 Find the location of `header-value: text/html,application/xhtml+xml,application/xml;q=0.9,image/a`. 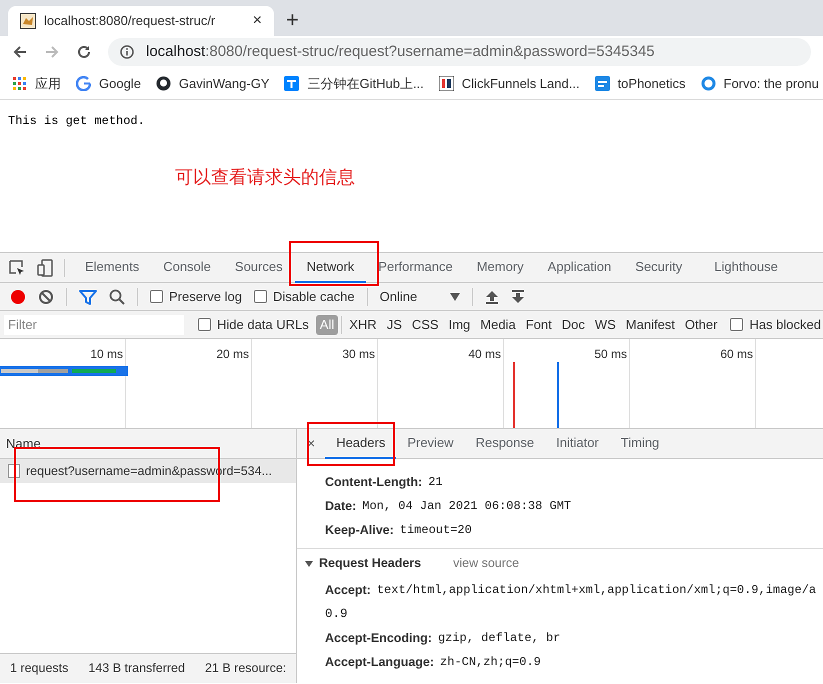

header-value: text/html,application/xhtml+xml,application/xml;q=0.9,image/a is located at coordinates (596, 590).